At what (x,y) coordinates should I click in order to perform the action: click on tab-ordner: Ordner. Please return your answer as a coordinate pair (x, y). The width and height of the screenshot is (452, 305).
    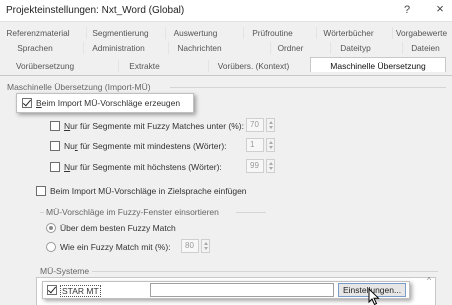
    Looking at the image, I should click on (290, 48).